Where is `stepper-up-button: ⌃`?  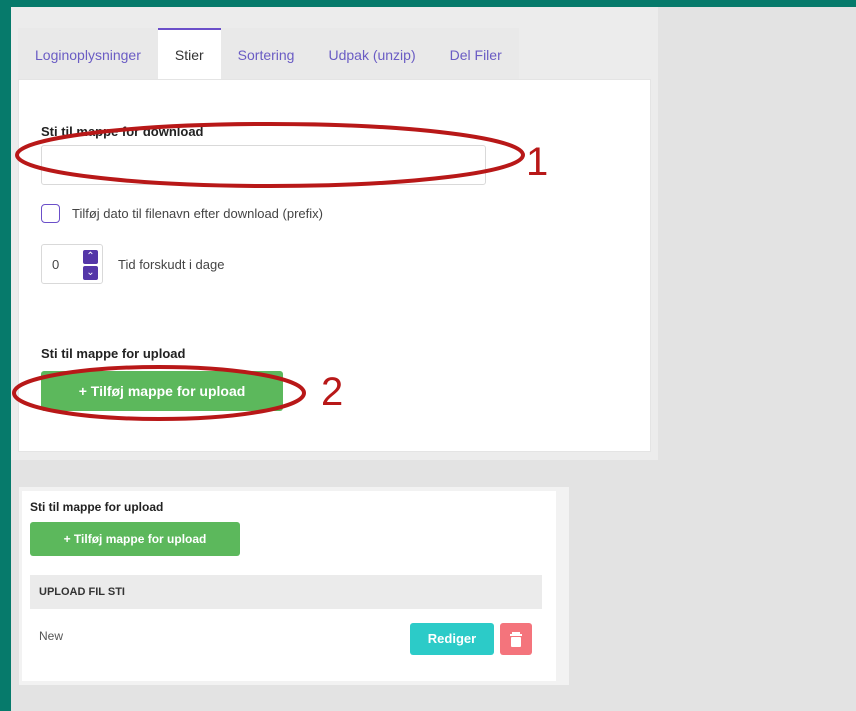 stepper-up-button: ⌃ is located at coordinates (90, 257).